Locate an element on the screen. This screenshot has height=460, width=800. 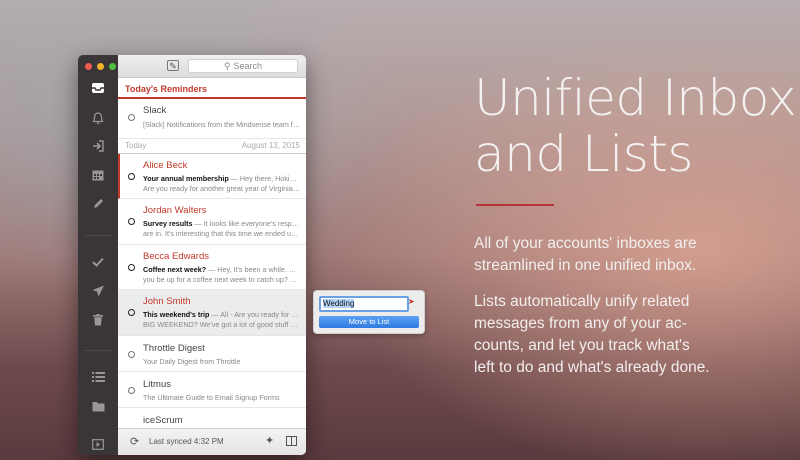
window-controls is located at coordinates (100, 66).